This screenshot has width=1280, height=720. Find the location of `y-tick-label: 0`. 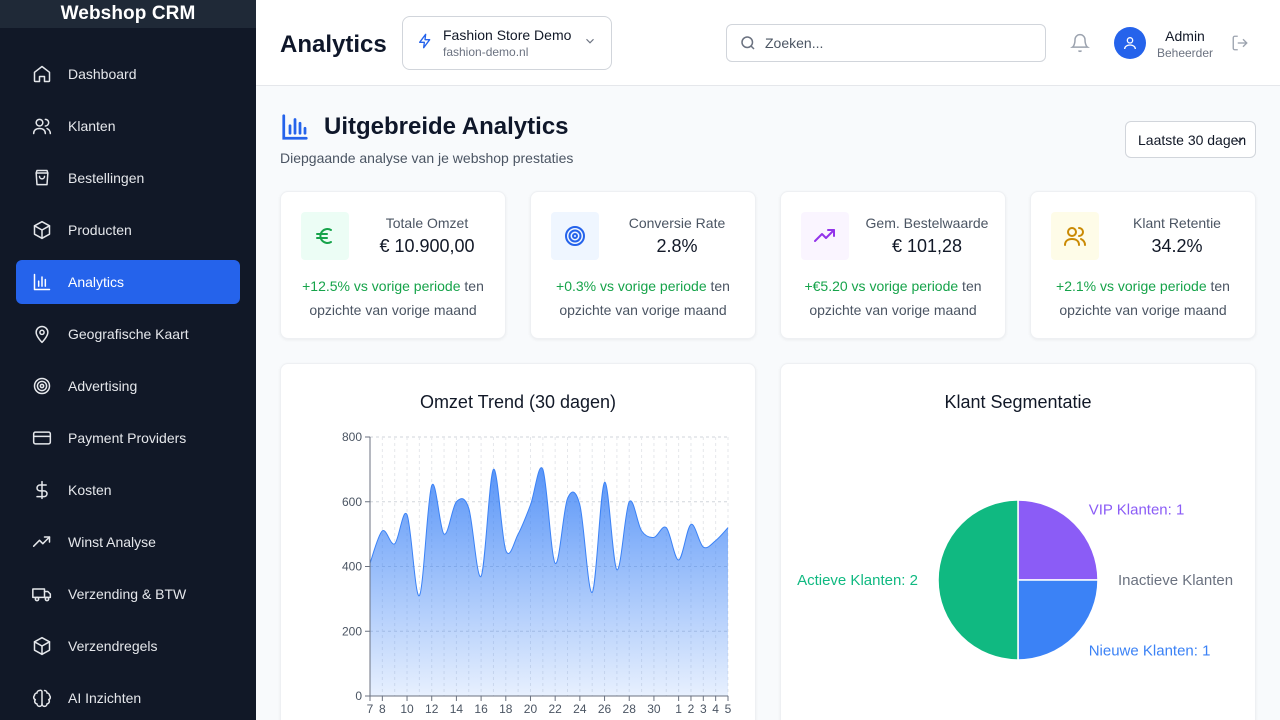

y-tick-label: 0 is located at coordinates (358, 696).